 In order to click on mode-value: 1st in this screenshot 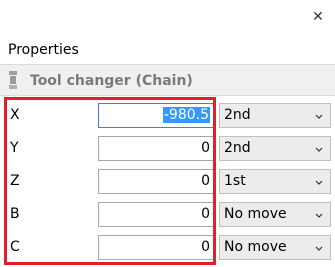, I will do `click(235, 181)`.